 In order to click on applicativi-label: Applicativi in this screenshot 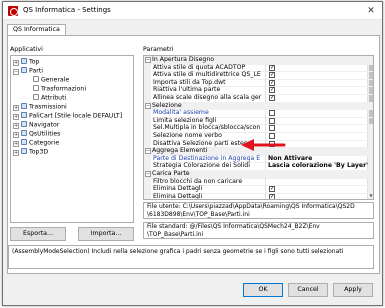, I will do `click(26, 49)`.